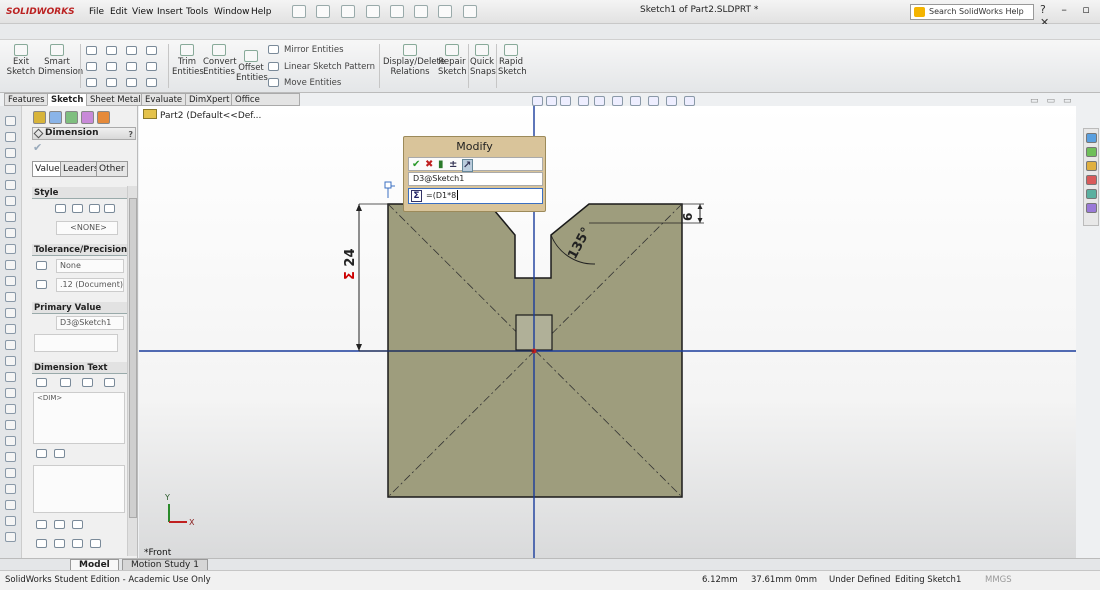  What do you see at coordinates (142, 12) in the screenshot?
I see `menu-view: View` at bounding box center [142, 12].